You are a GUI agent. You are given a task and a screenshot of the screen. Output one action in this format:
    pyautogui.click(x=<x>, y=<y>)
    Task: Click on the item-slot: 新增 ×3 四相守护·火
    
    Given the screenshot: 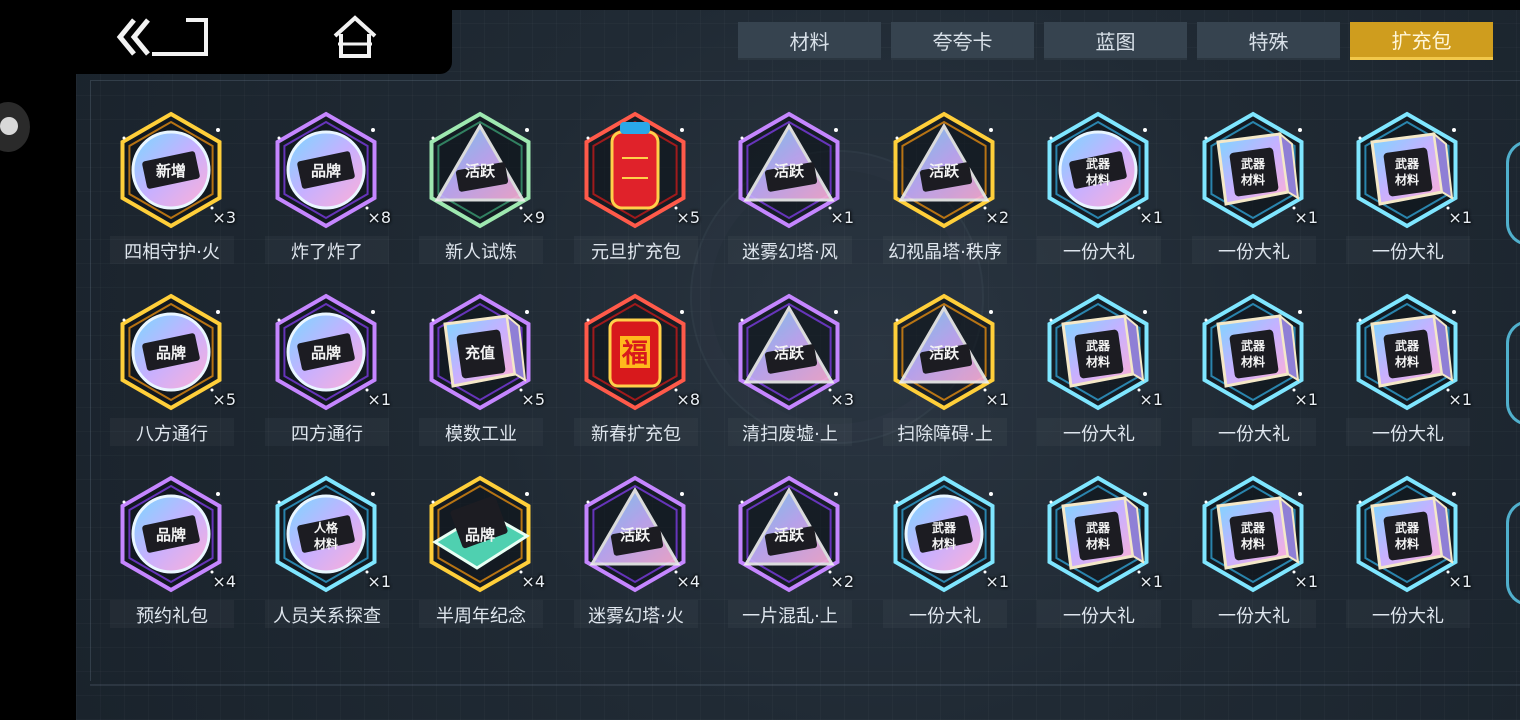 What is the action you would take?
    pyautogui.click(x=172, y=193)
    